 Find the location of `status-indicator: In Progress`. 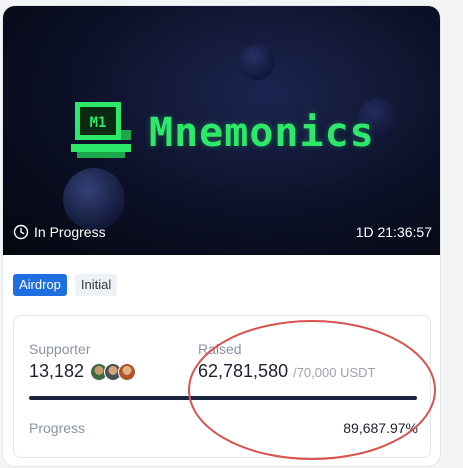

status-indicator: In Progress is located at coordinates (59, 232).